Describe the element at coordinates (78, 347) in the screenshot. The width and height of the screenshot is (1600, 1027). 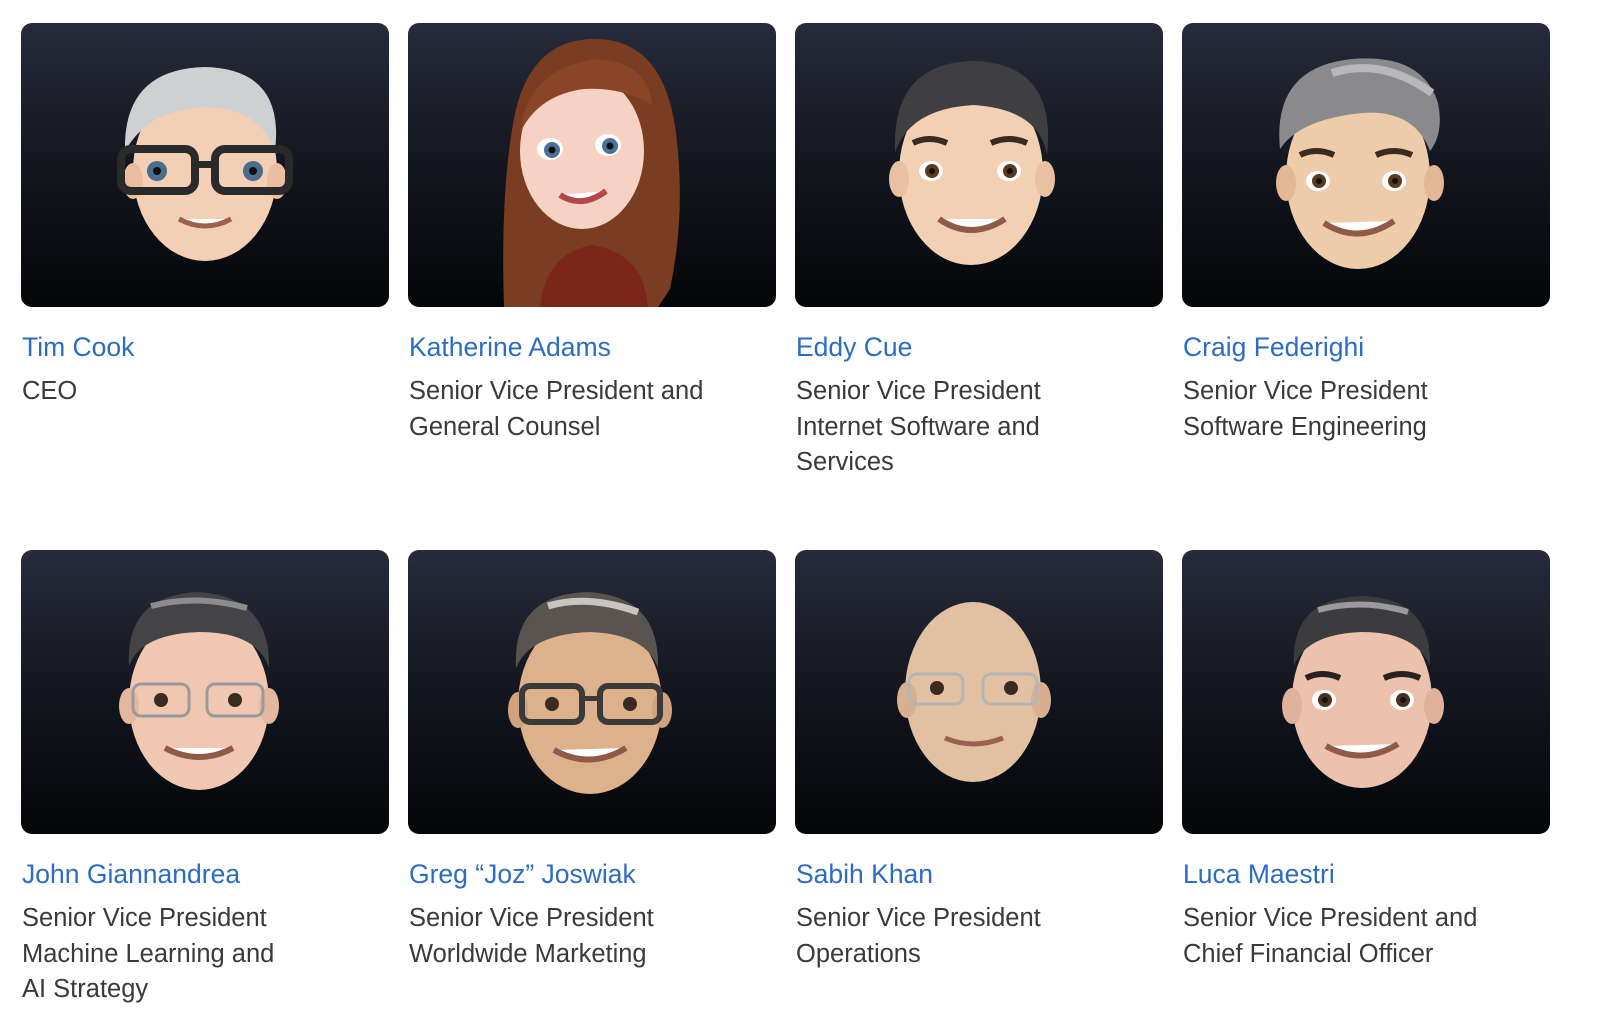
I see `executive-name-link: Tim Cook` at that location.